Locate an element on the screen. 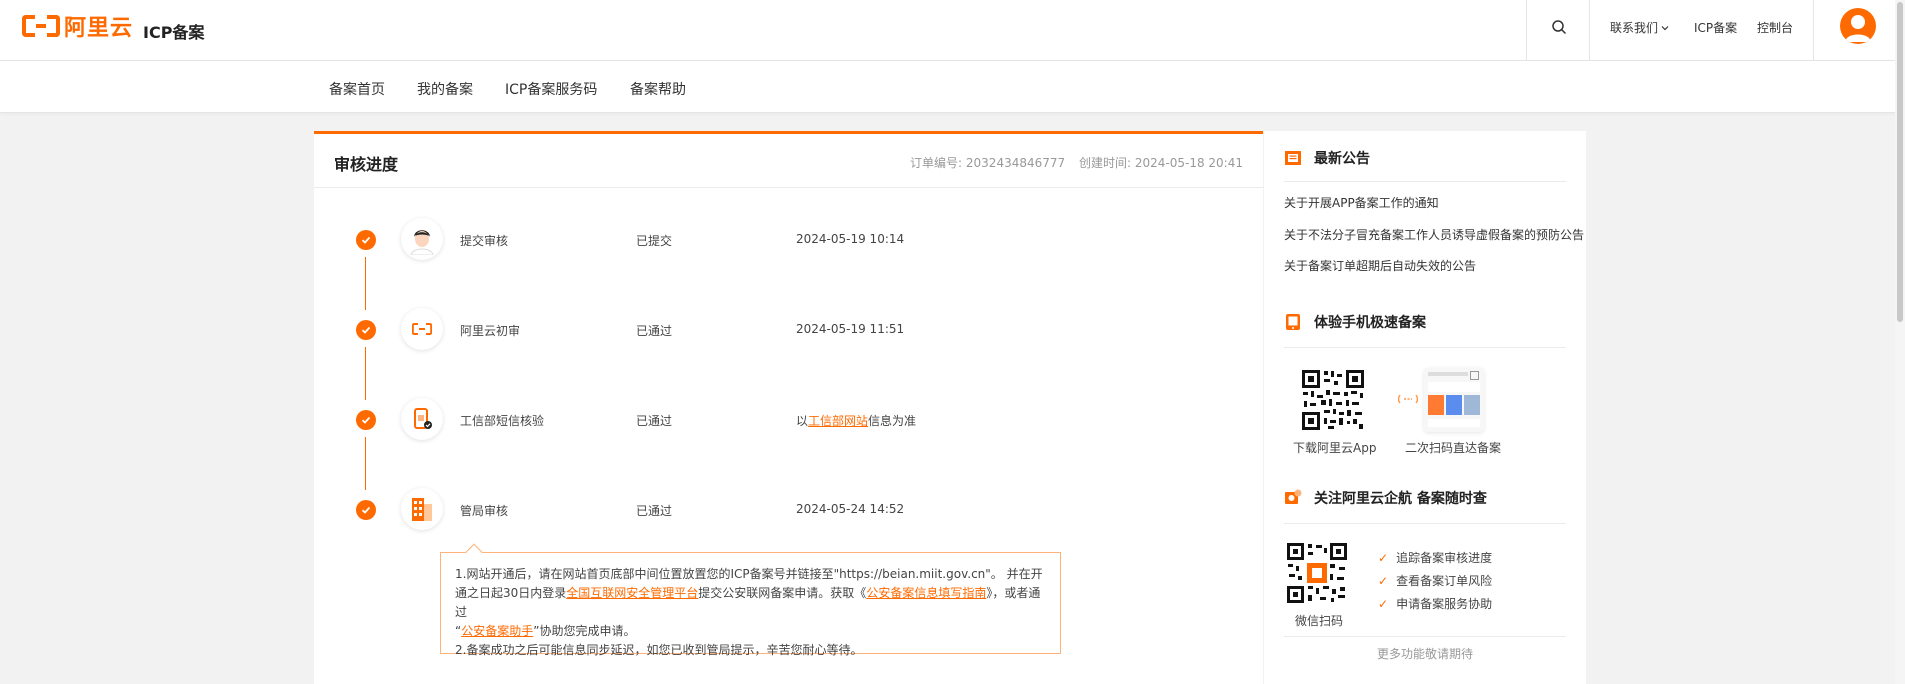 Image resolution: width=1905 pixels, height=684 pixels. top-header: 阿里云 ICP备案 联系我们 ICP备案 控制台 is located at coordinates (952, 30).